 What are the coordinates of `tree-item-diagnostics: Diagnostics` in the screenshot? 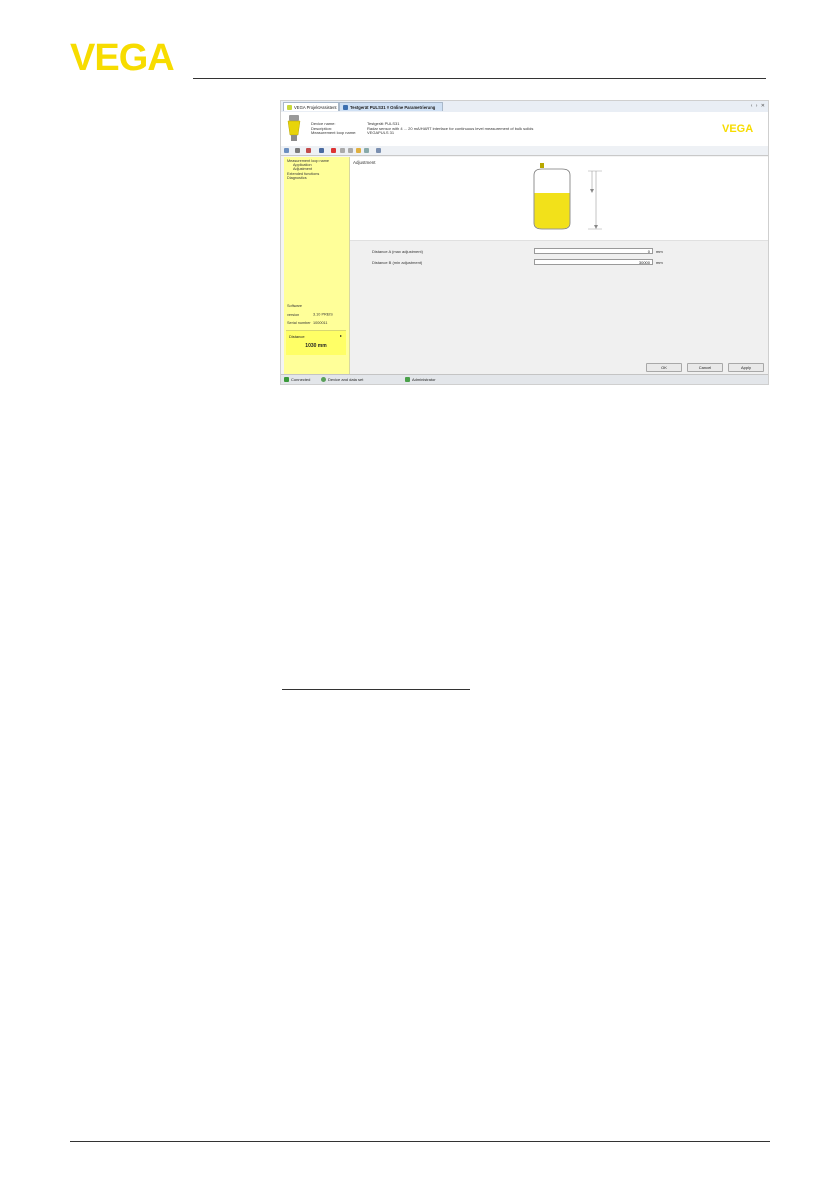 It's located at (308, 178).